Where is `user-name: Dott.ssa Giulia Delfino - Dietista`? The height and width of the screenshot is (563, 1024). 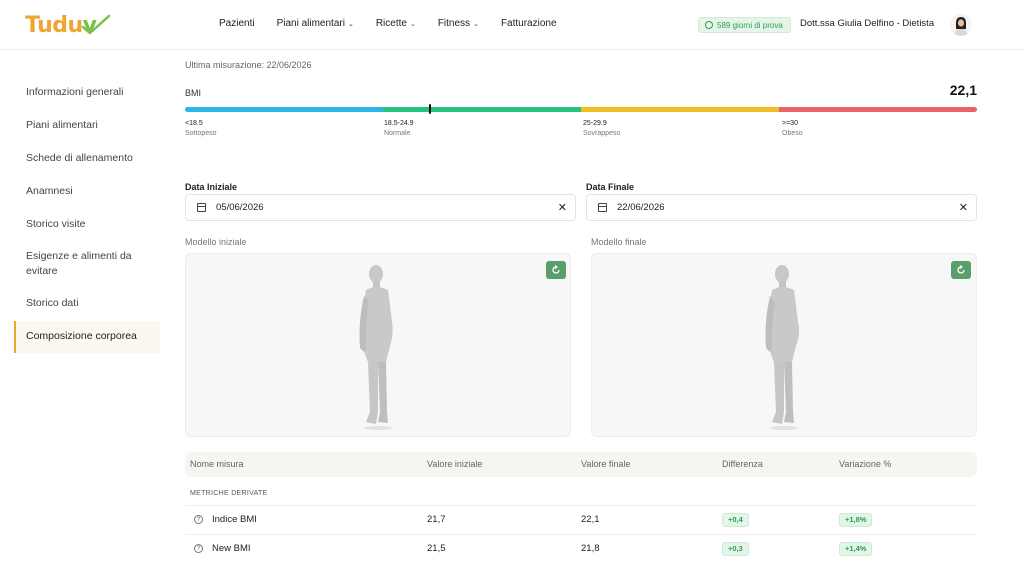 user-name: Dott.ssa Giulia Delfino - Dietista is located at coordinates (867, 23).